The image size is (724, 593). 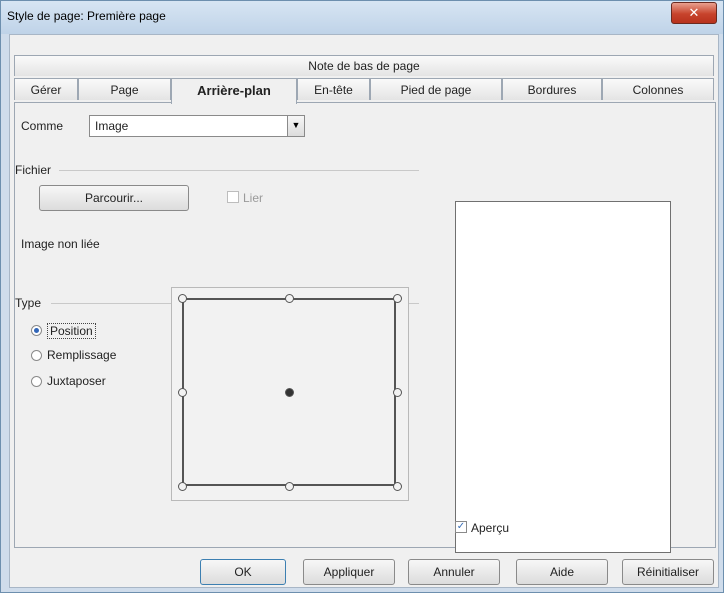 I want to click on ok-label: OK, so click(x=243, y=572).